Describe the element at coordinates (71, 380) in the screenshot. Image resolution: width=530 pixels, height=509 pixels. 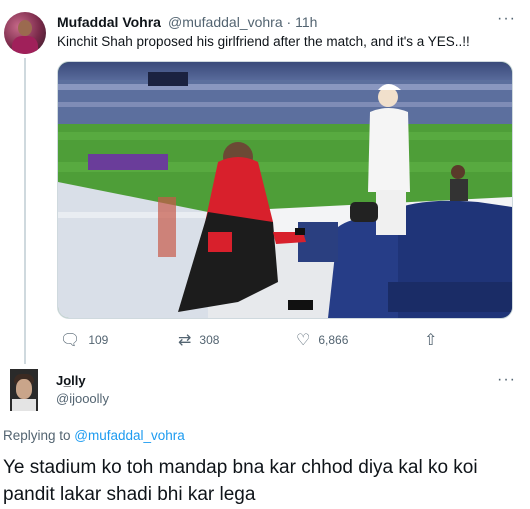
I see `reply-author-name: Jo̲lly` at that location.